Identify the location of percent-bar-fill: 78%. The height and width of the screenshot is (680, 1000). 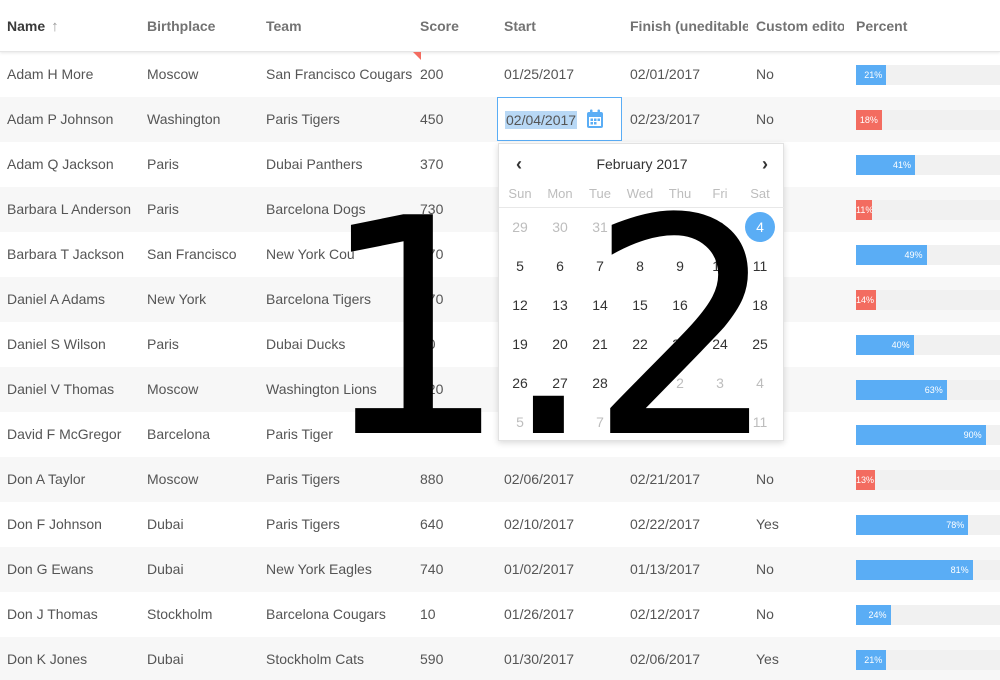
(912, 525).